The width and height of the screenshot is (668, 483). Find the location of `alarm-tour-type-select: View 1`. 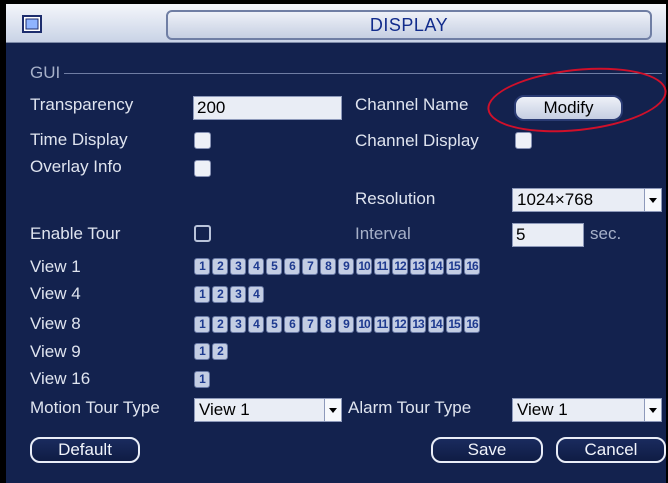

alarm-tour-type-select: View 1 is located at coordinates (587, 410).